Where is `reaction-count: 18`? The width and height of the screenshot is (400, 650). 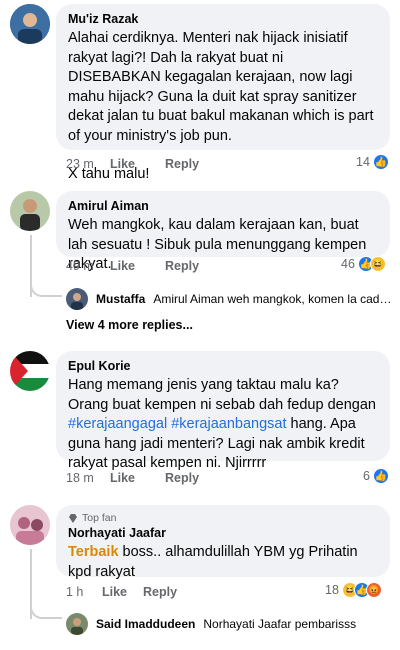
reaction-count: 18 is located at coordinates (332, 590).